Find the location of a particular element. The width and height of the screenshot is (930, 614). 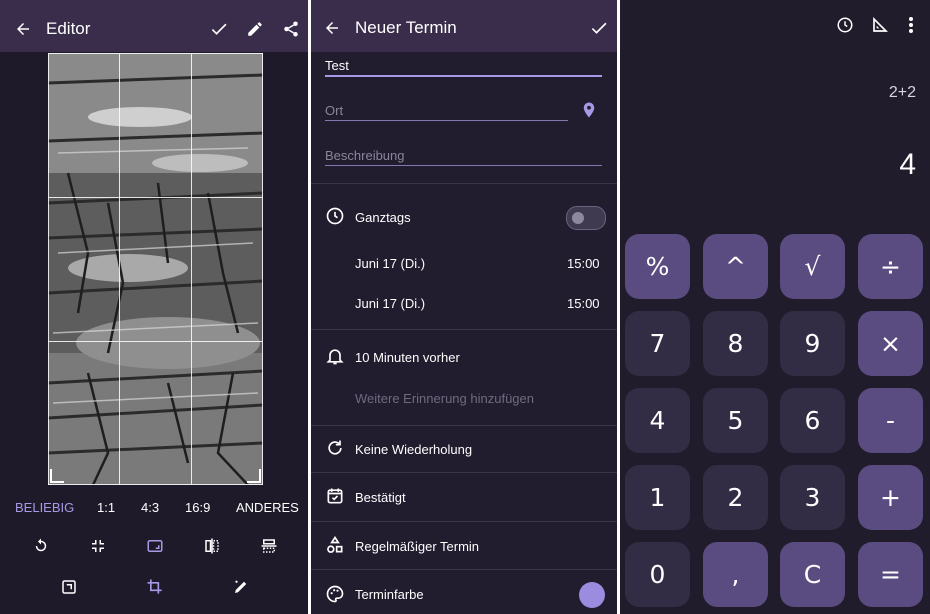

pencil-icon is located at coordinates (255, 29).